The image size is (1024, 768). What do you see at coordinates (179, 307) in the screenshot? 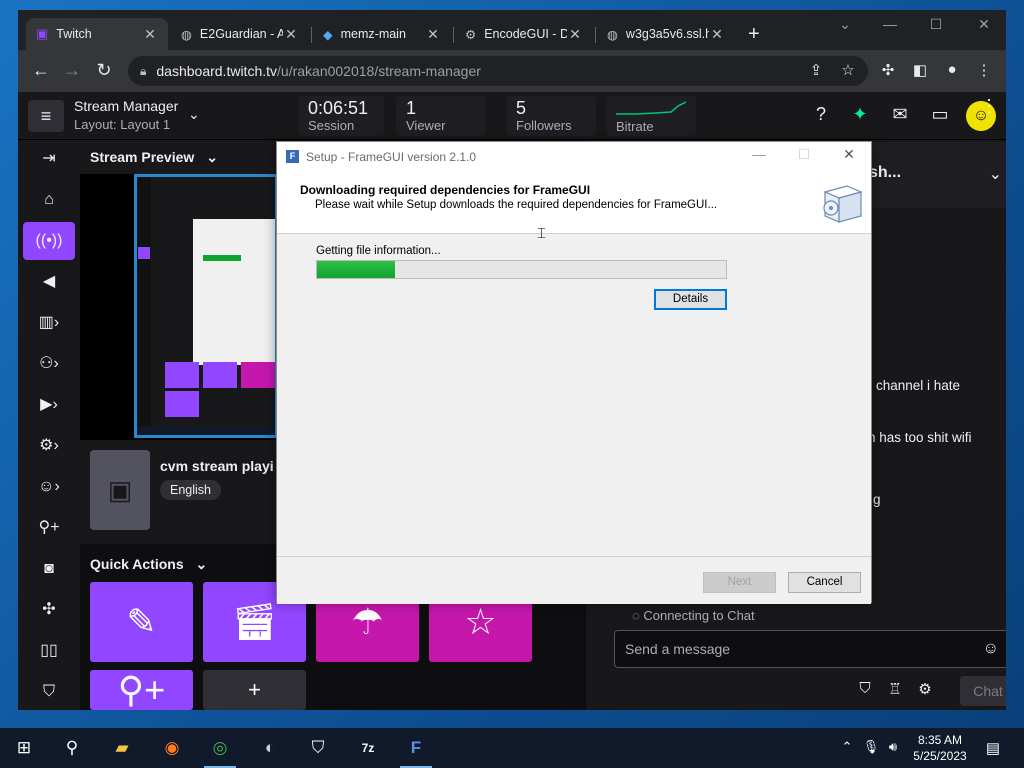
I see `stream-preview` at bounding box center [179, 307].